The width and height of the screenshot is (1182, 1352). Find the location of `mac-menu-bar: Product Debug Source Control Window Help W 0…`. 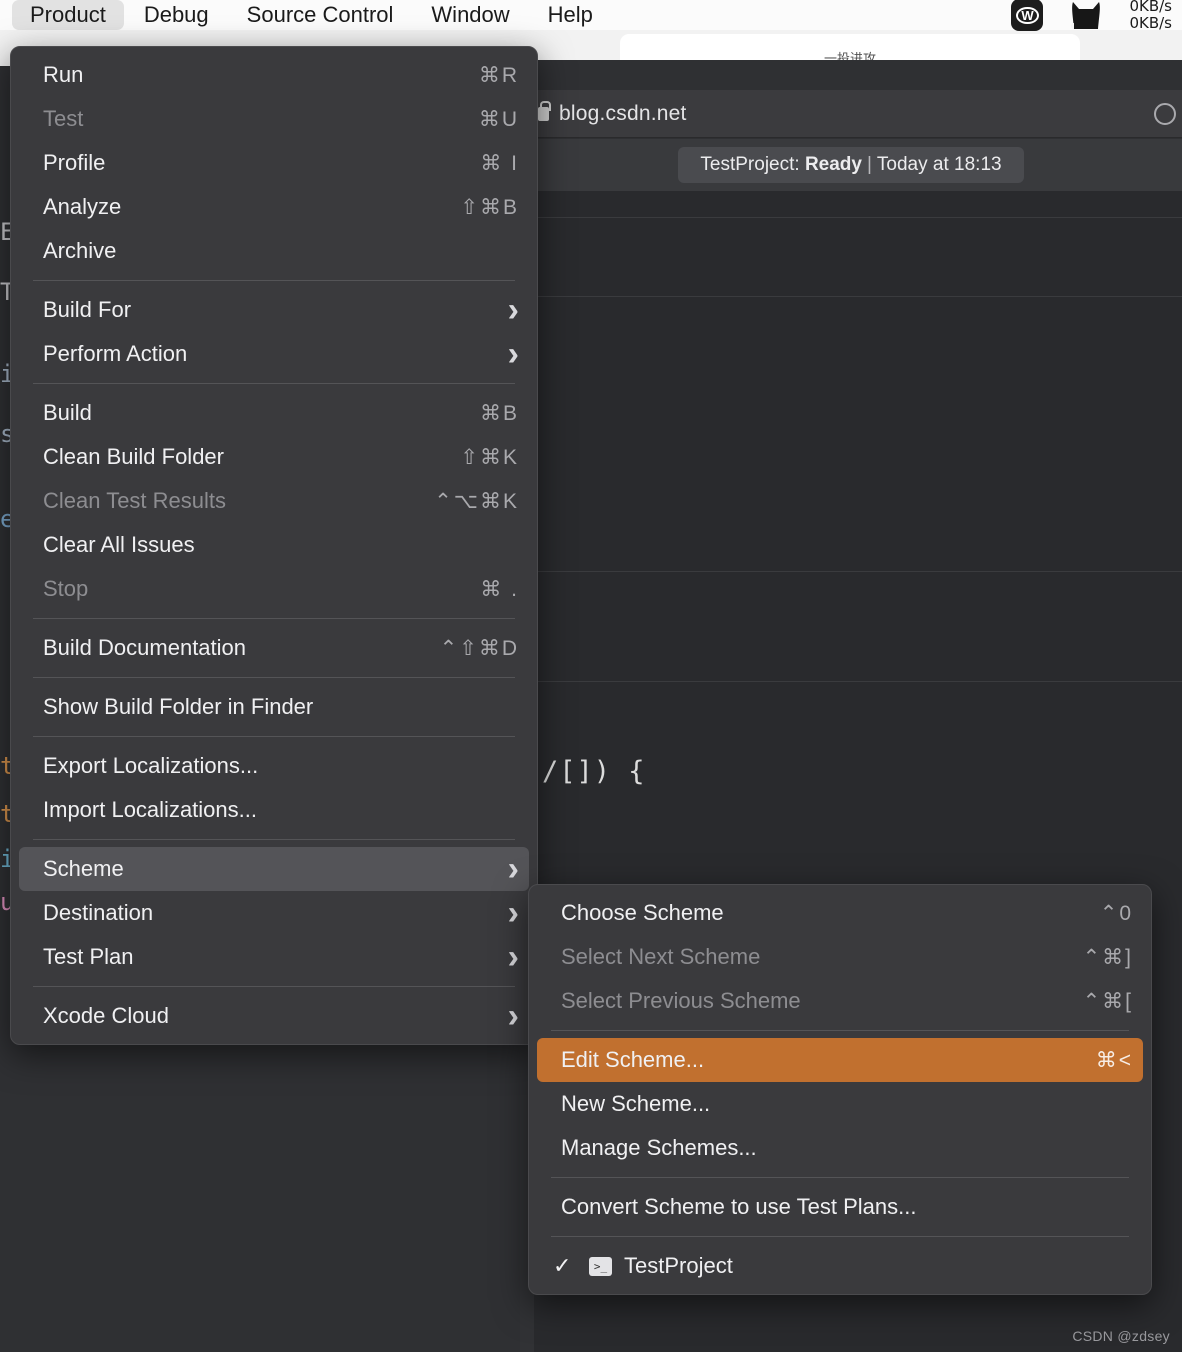

mac-menu-bar: Product Debug Source Control Window Help W 0… is located at coordinates (591, 16).